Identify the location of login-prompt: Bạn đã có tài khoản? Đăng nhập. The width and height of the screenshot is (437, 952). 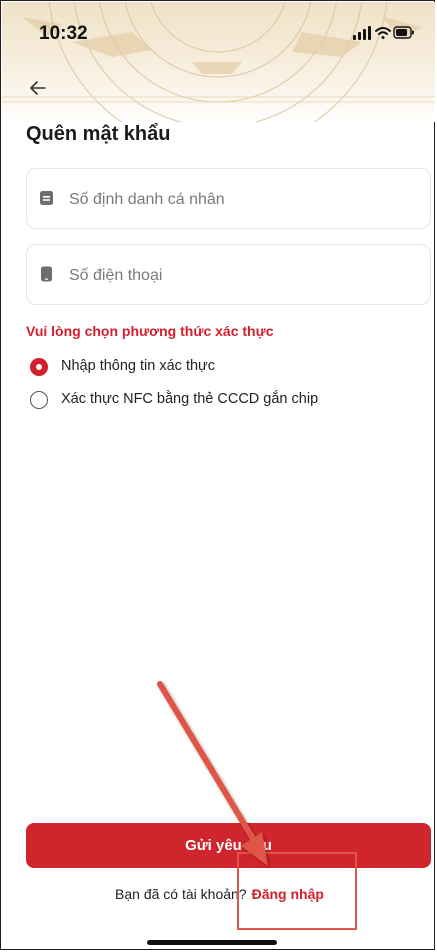
(219, 894).